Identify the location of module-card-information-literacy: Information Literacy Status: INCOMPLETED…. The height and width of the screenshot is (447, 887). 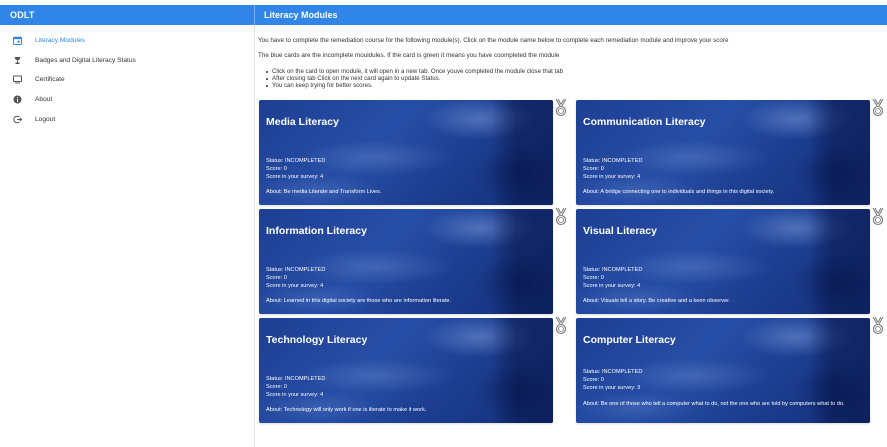
(406, 261).